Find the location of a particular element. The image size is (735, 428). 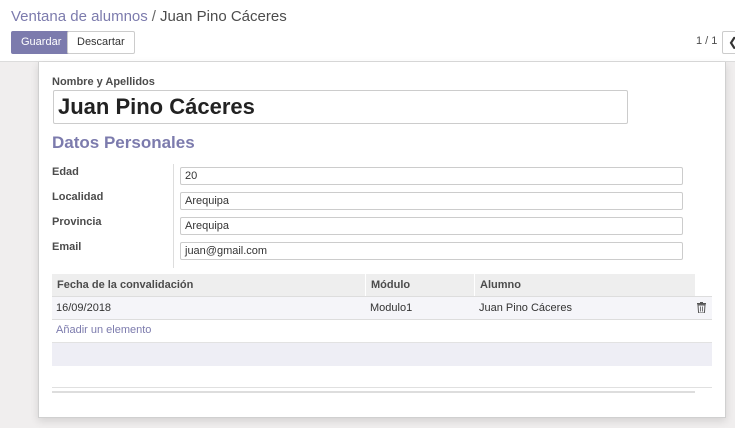

name-input: Juan Pino Cáceres is located at coordinates (340, 107).